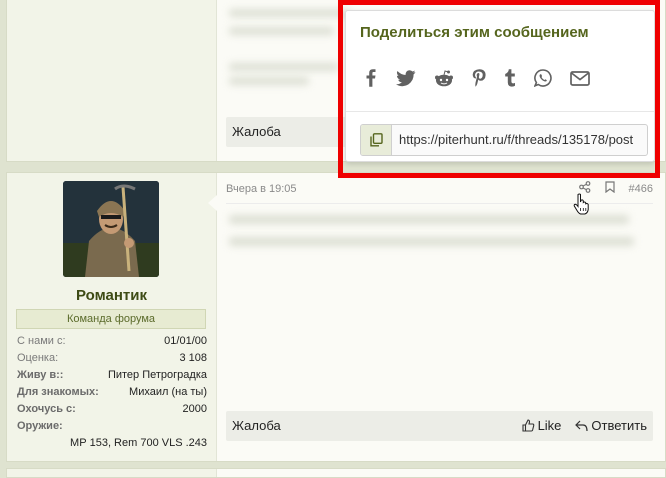 The image size is (666, 478). I want to click on stat-value: 2000, so click(194, 409).